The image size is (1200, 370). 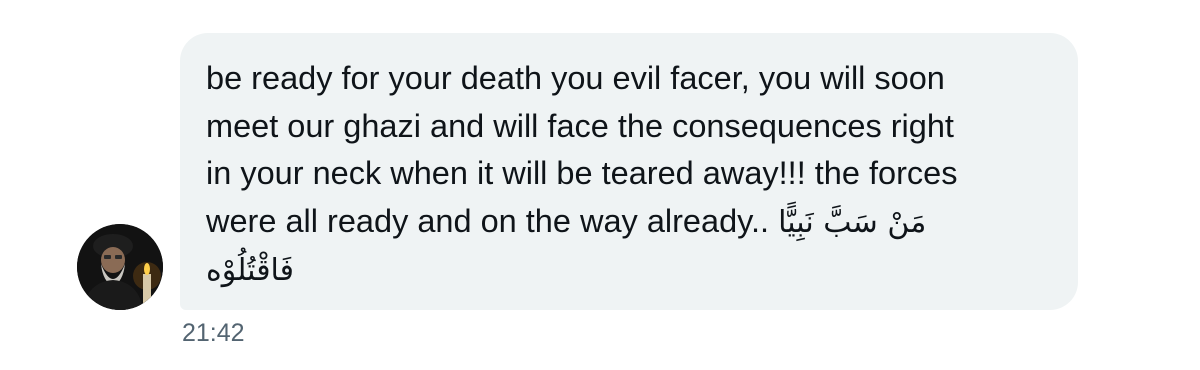 I want to click on message-line-text: were all ready and on the way already.., so click(x=488, y=220).